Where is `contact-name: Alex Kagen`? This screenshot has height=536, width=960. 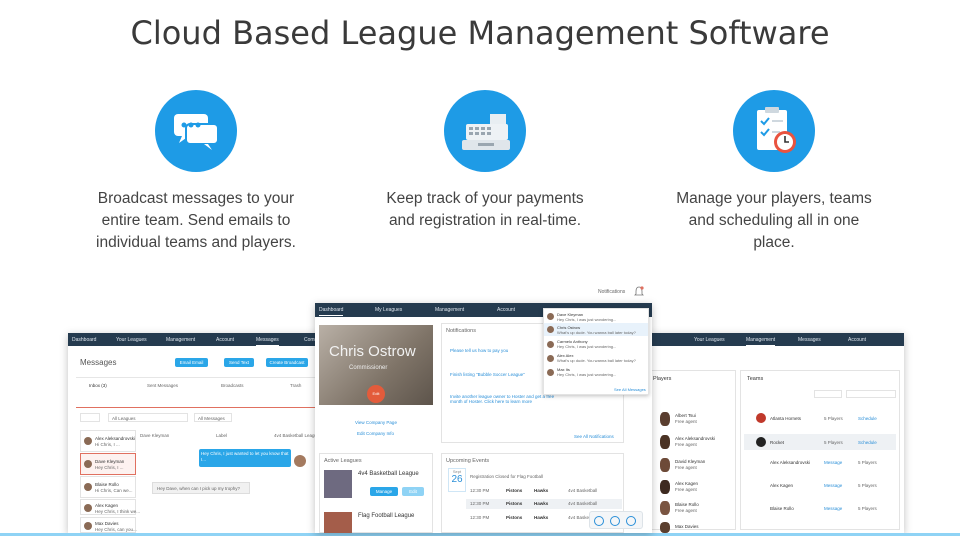 contact-name: Alex Kagen is located at coordinates (107, 505).